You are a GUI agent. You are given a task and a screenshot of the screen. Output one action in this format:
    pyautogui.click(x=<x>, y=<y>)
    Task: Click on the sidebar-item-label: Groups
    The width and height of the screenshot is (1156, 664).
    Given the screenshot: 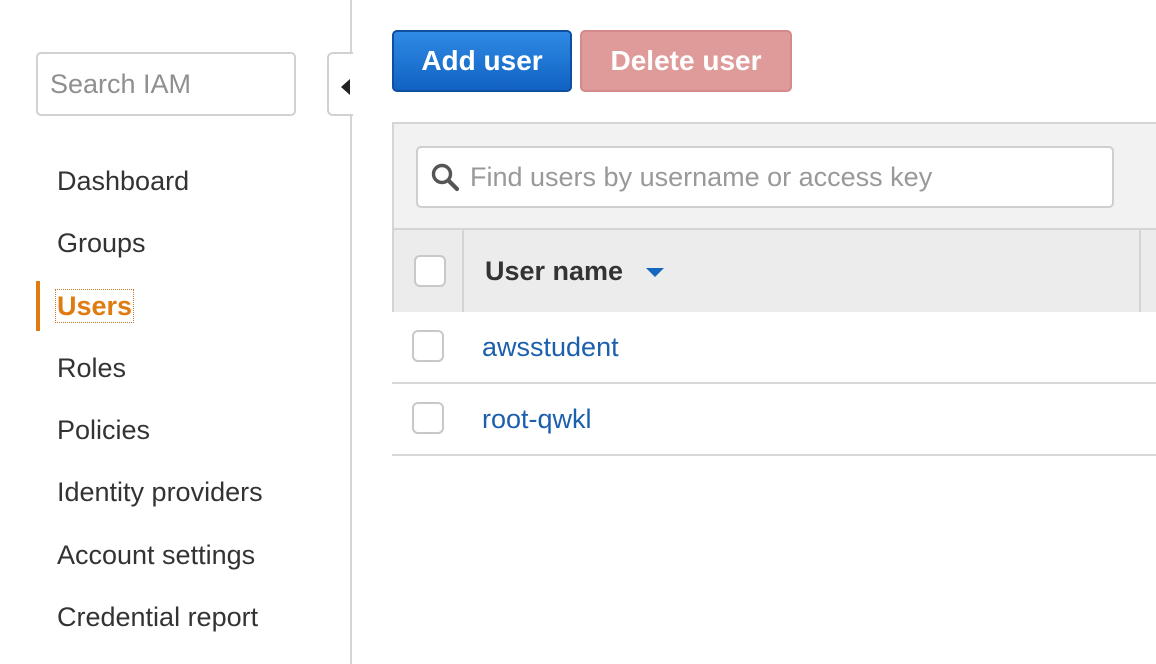 What is the action you would take?
    pyautogui.click(x=101, y=243)
    